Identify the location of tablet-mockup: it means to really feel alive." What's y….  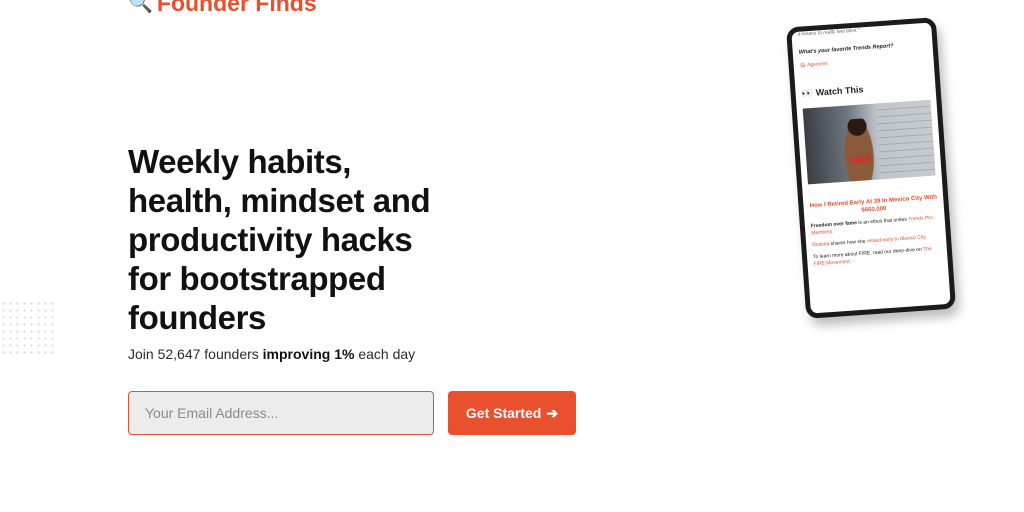
(871, 168).